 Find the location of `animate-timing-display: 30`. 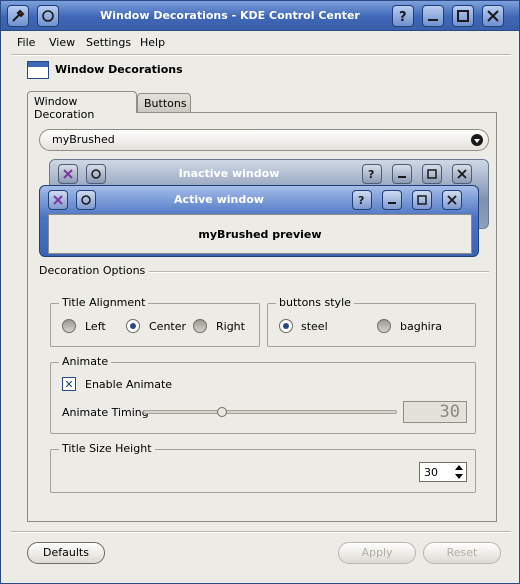

animate-timing-display: 30 is located at coordinates (435, 412).